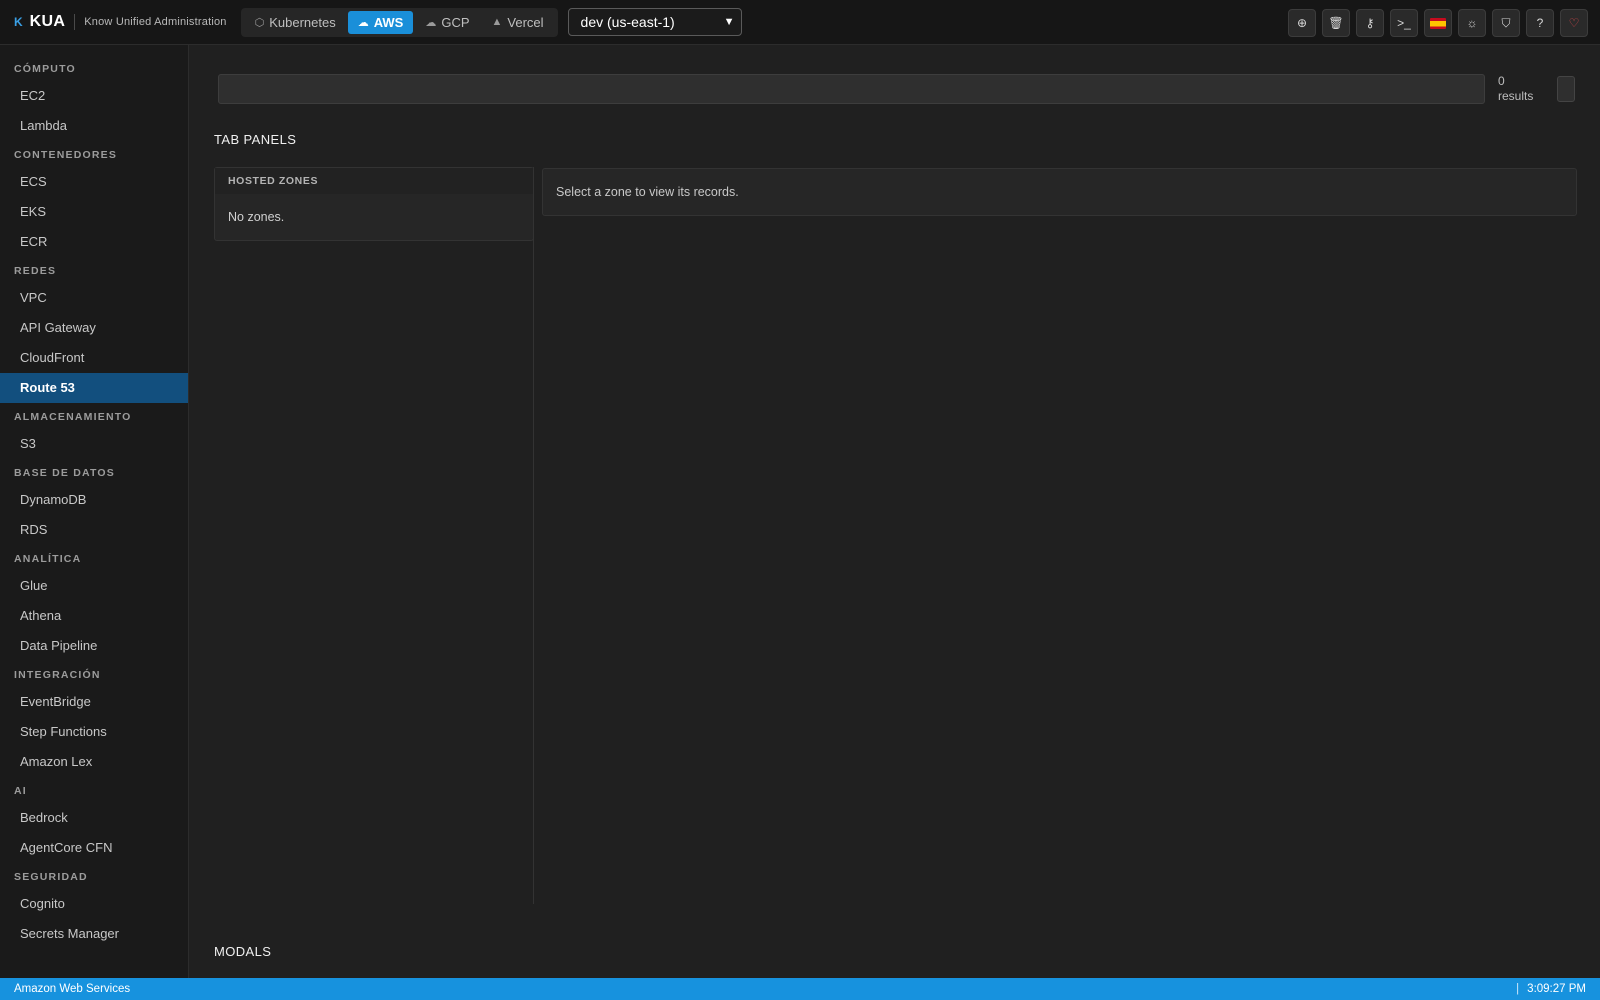  I want to click on app-name: KUA, so click(47, 21).